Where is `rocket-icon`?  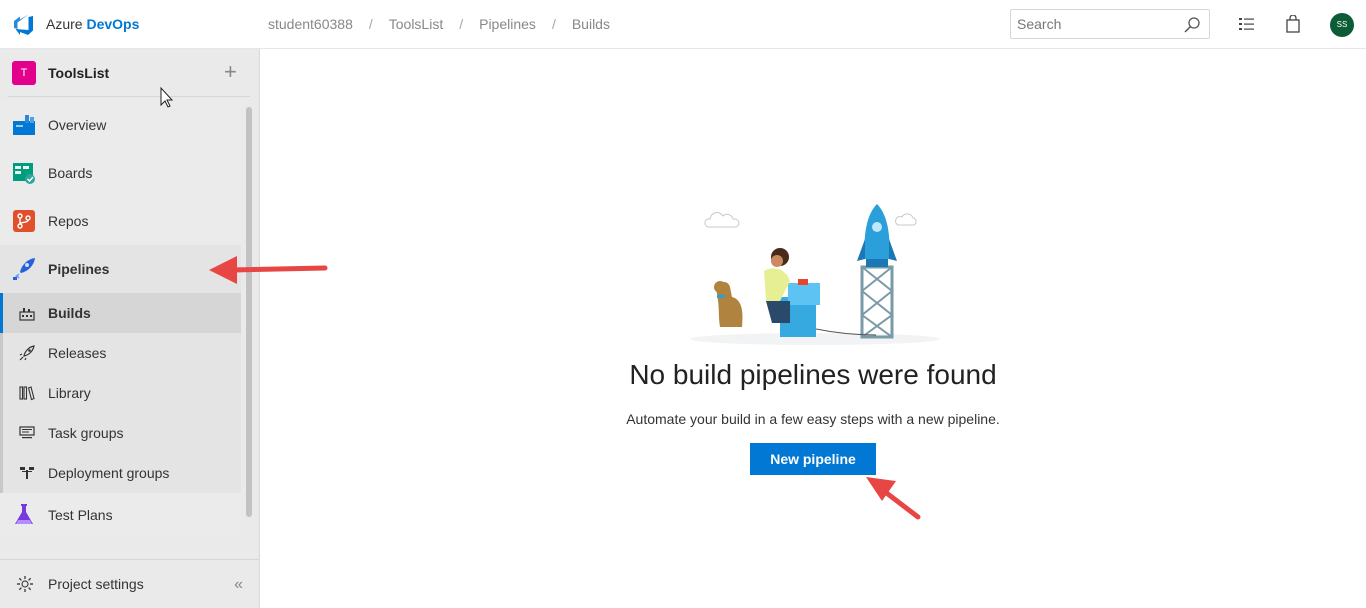 rocket-icon is located at coordinates (27, 353).